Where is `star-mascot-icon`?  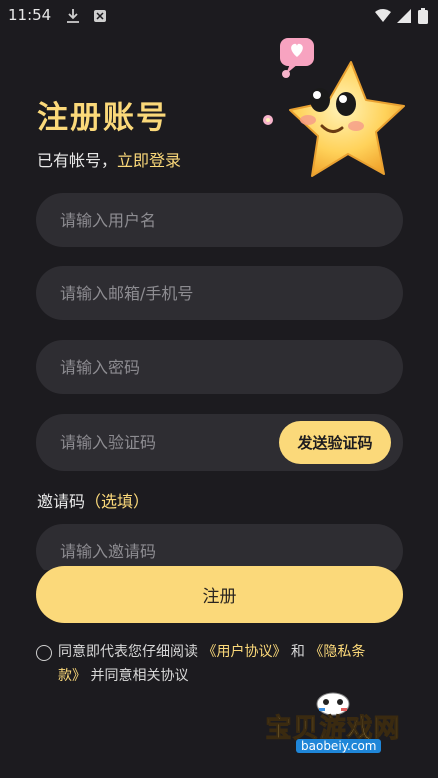 star-mascot-icon is located at coordinates (334, 107).